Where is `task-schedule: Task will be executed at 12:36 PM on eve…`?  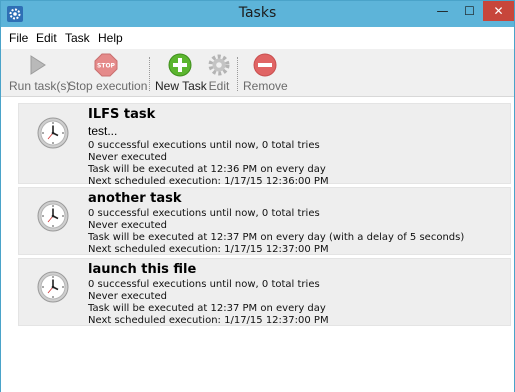 task-schedule: Task will be executed at 12:36 PM on eve… is located at coordinates (207, 169).